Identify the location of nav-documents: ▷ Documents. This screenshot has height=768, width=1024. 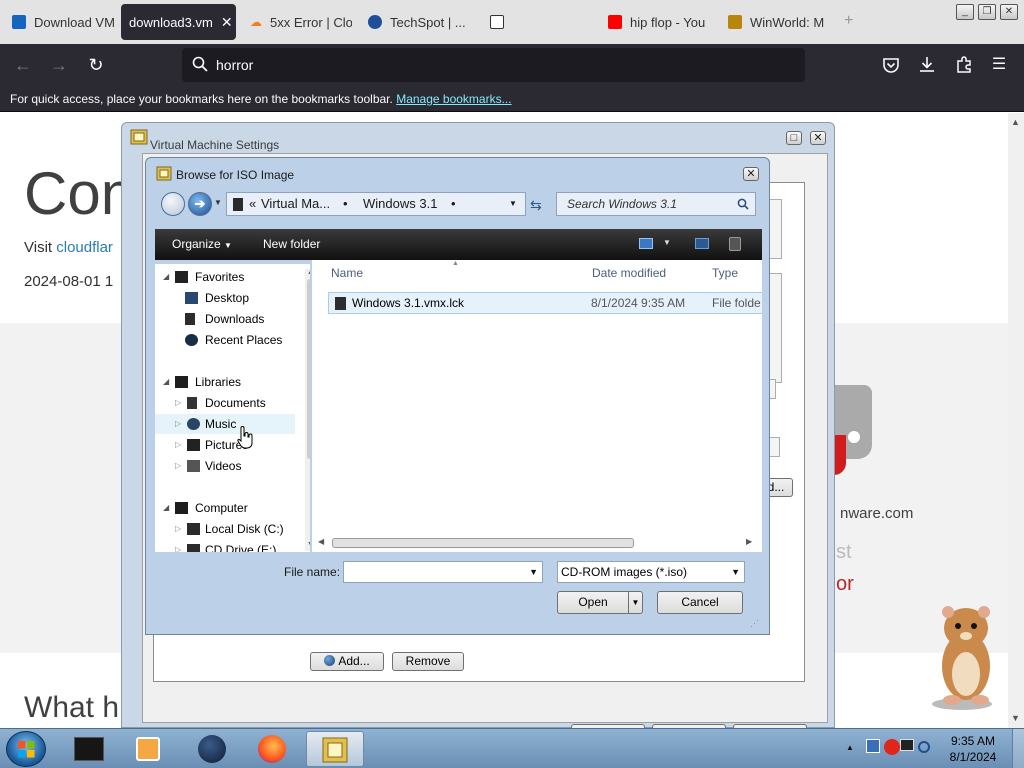
(225, 403).